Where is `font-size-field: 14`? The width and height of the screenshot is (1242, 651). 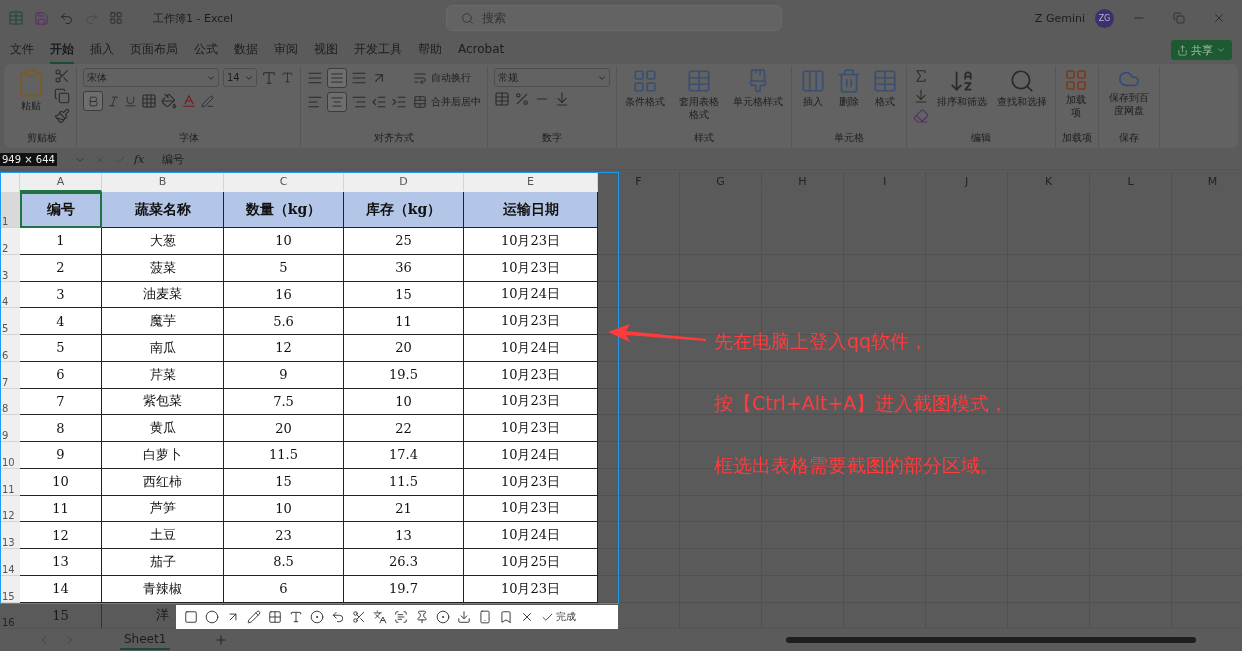
font-size-field: 14 is located at coordinates (240, 77).